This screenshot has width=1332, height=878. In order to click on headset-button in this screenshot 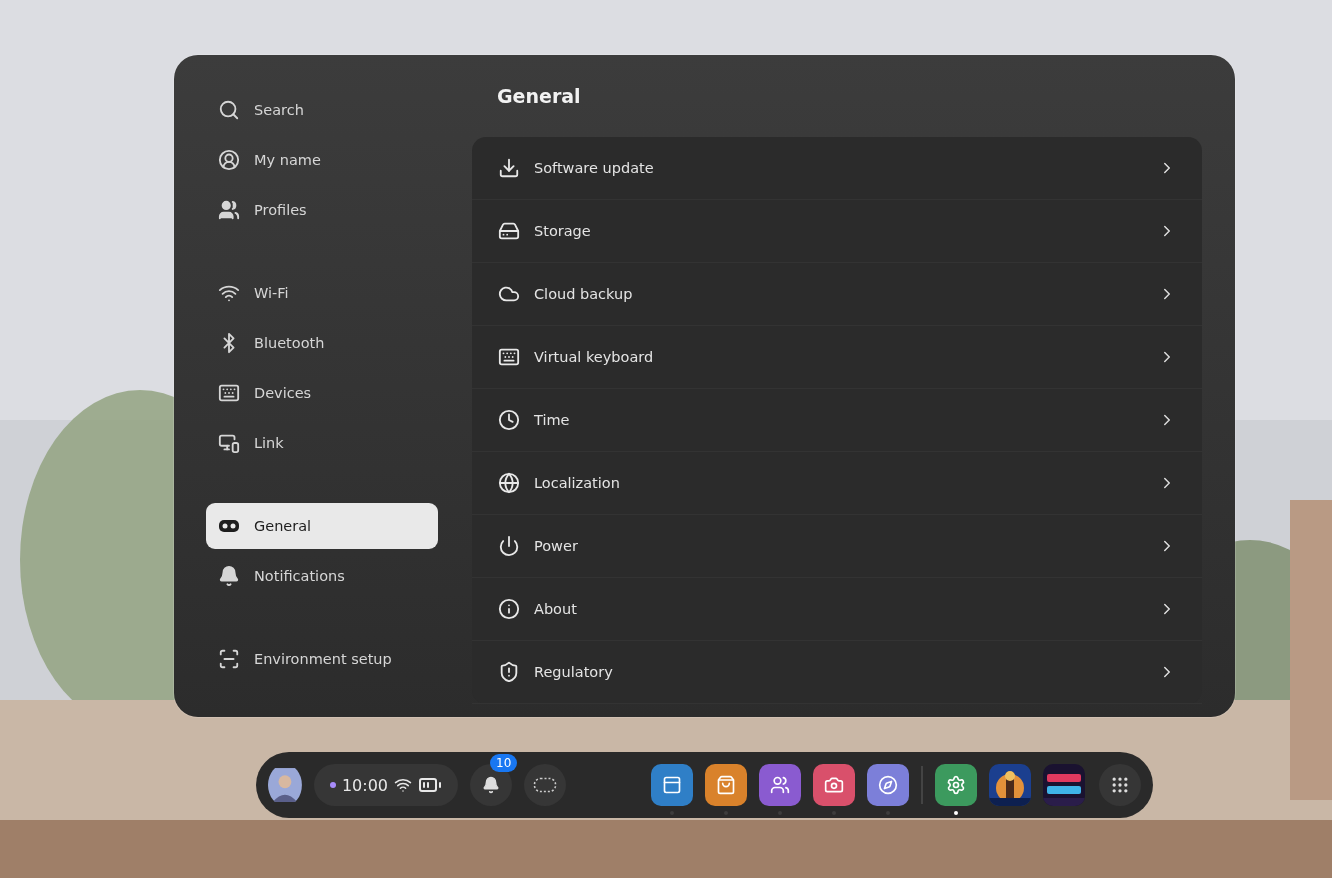, I will do `click(545, 785)`.